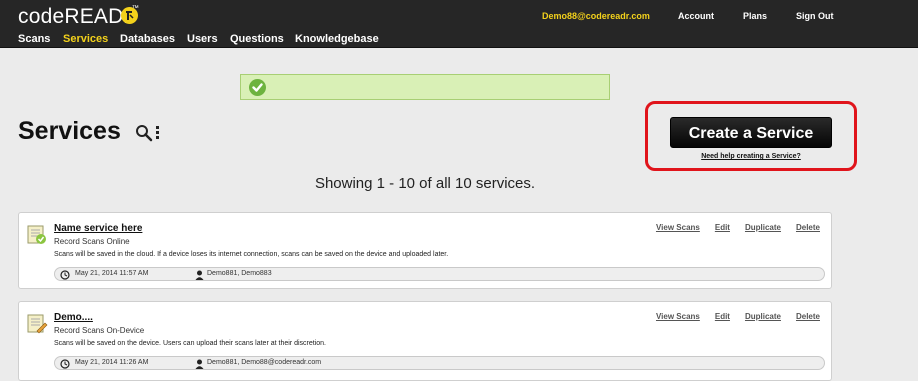 The image size is (918, 381). I want to click on service-mode: Record Scans On-Device, so click(99, 330).